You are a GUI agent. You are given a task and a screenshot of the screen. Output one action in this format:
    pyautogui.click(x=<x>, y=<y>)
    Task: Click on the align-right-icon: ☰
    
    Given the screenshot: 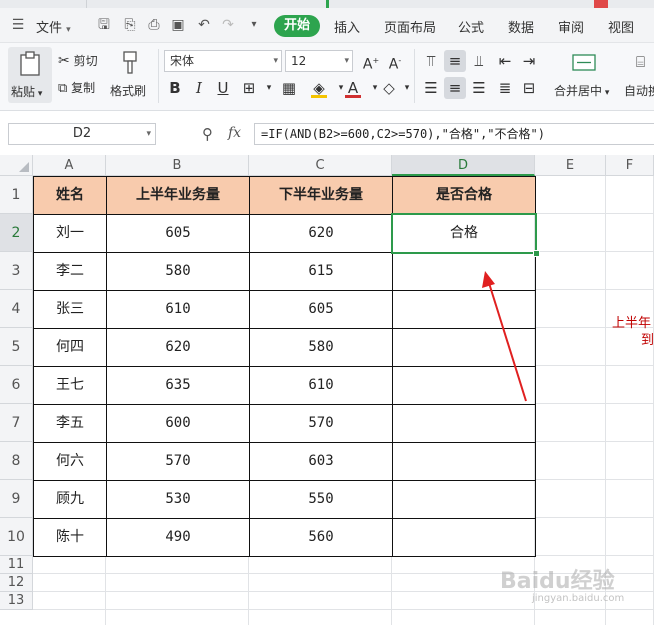 What is the action you would take?
    pyautogui.click(x=479, y=88)
    